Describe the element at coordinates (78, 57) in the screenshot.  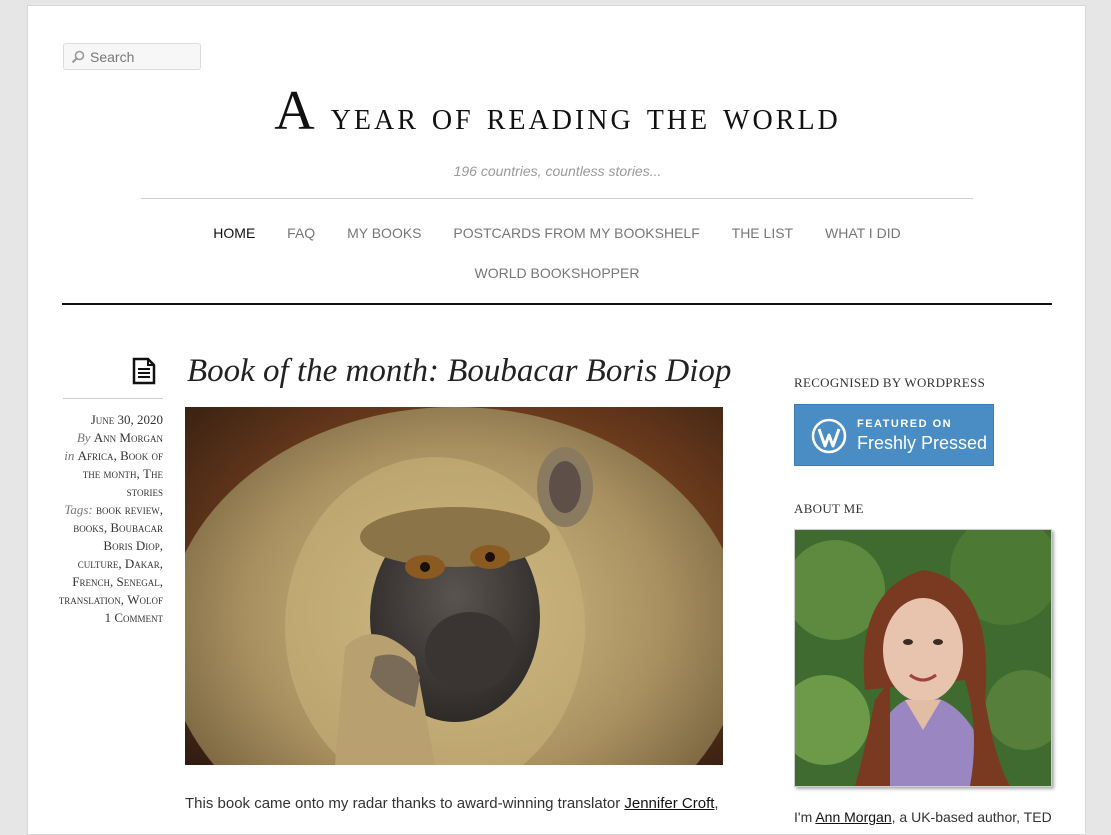
I see `search-icon` at that location.